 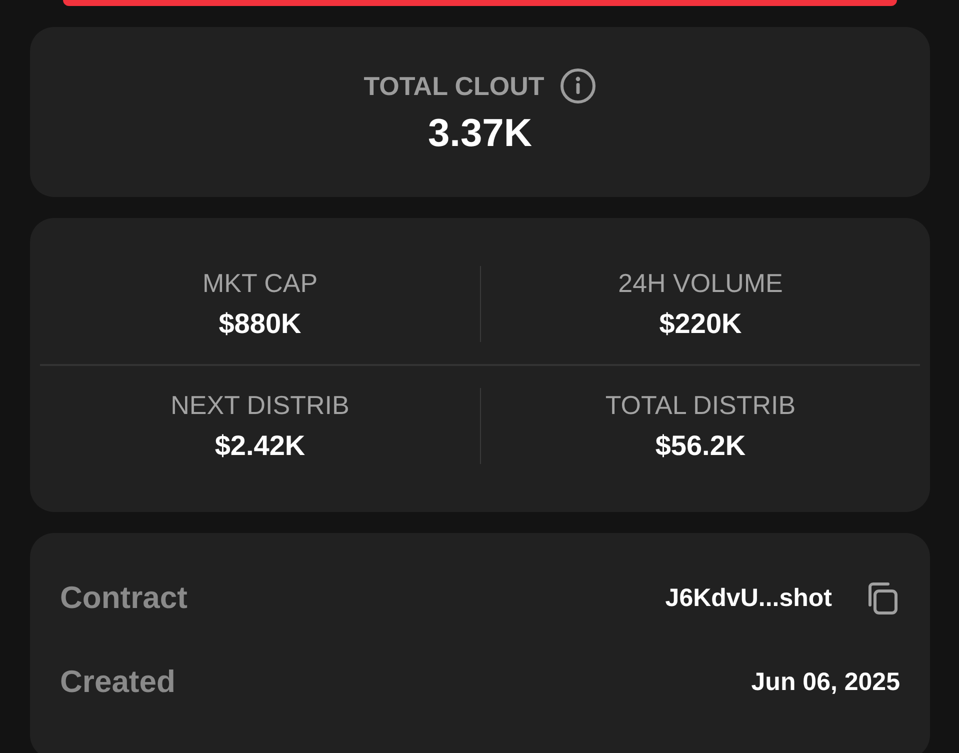 What do you see at coordinates (578, 86) in the screenshot?
I see `info-icon` at bounding box center [578, 86].